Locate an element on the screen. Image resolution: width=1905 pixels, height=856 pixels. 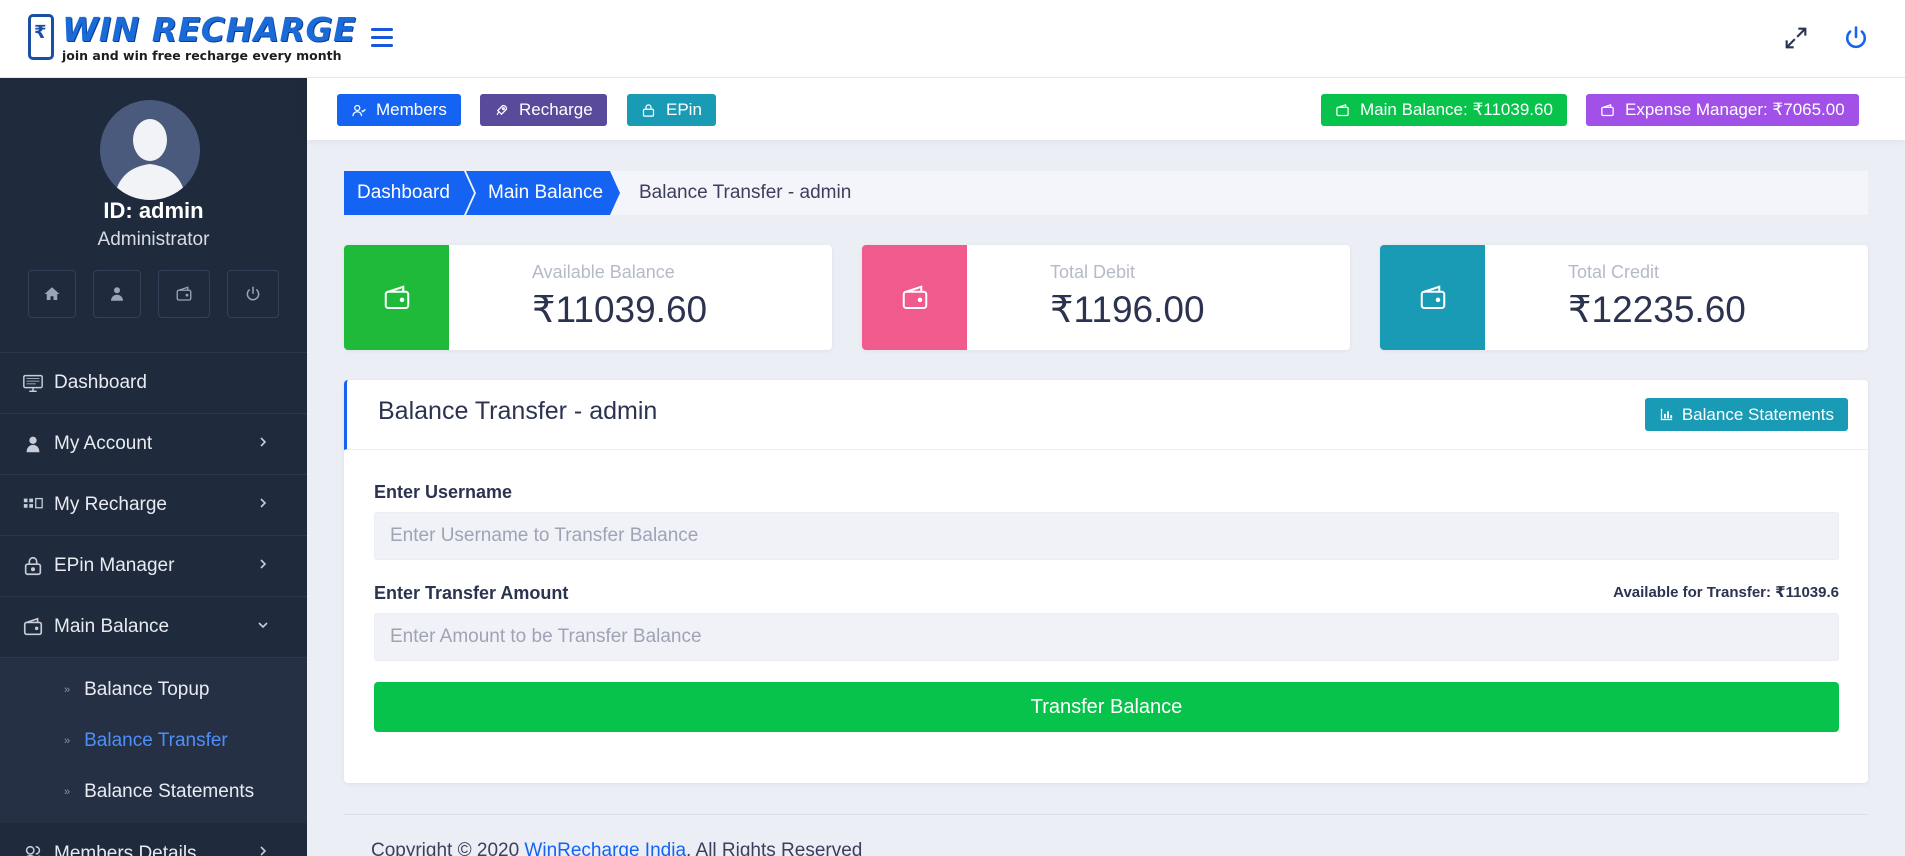
bar-chart-icon is located at coordinates (1666, 414).